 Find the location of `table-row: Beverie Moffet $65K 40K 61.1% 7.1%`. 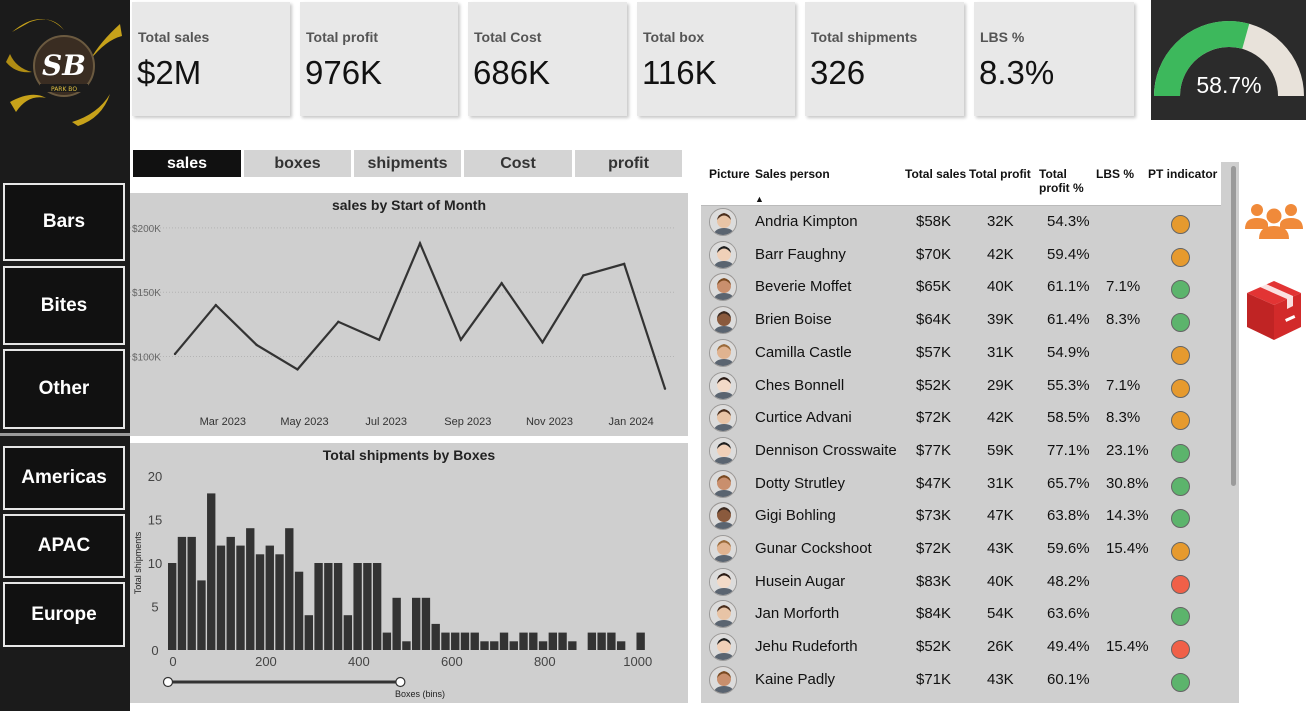

table-row: Beverie Moffet $65K 40K 61.1% 7.1% is located at coordinates (961, 287).